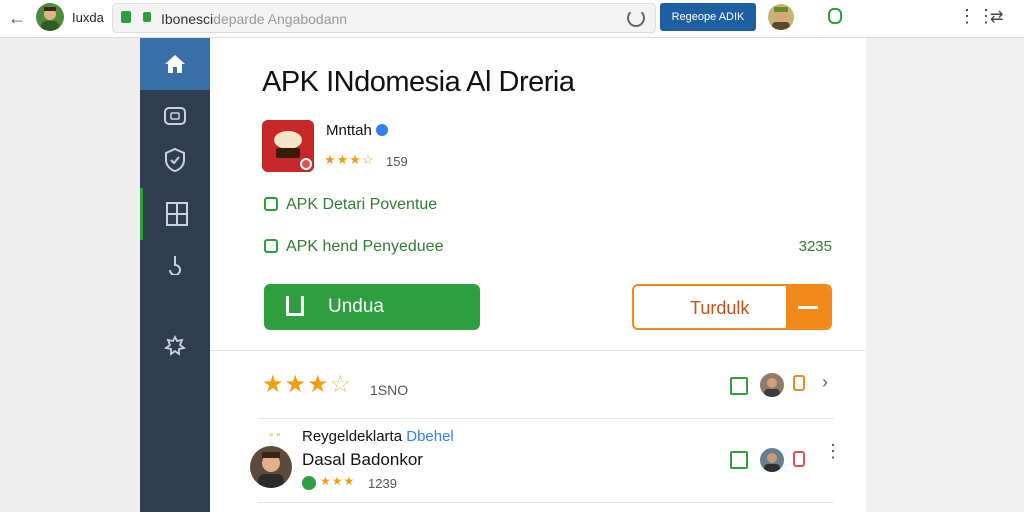  Describe the element at coordinates (708, 17) in the screenshot. I see `top-action-button: Regeope ADIK` at that location.